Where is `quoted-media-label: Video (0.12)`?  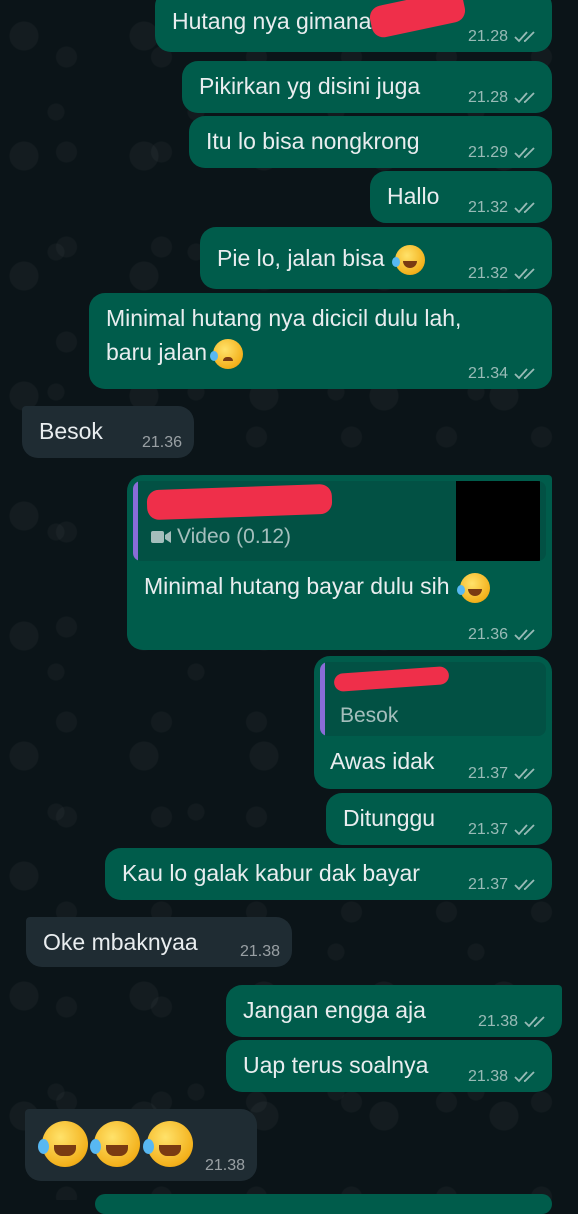 quoted-media-label: Video (0.12) is located at coordinates (234, 536).